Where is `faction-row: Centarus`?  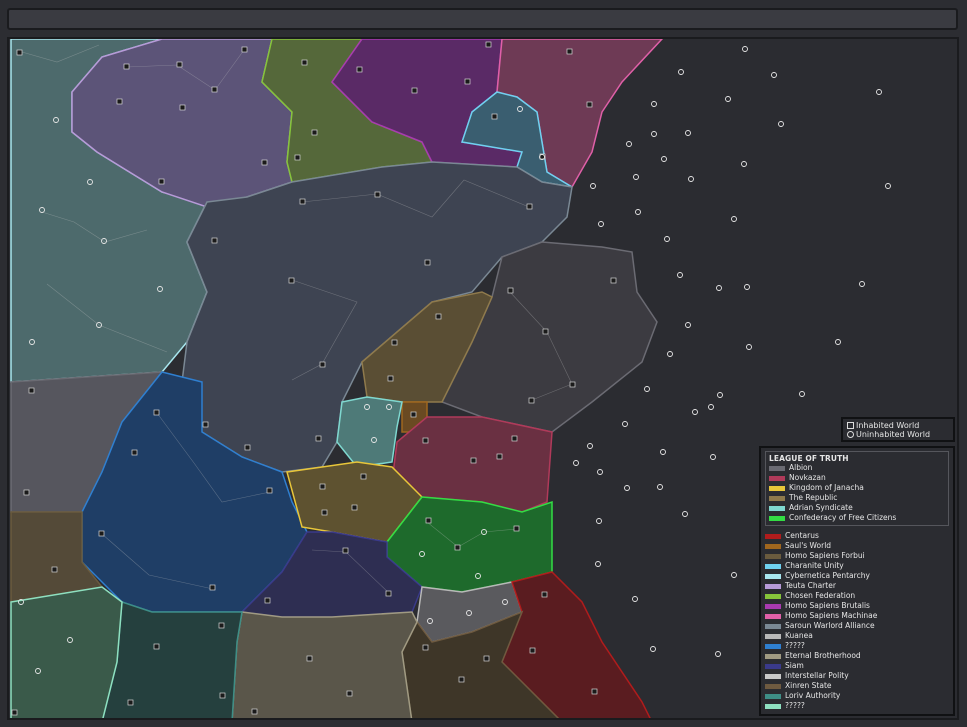 faction-row: Centarus is located at coordinates (857, 536).